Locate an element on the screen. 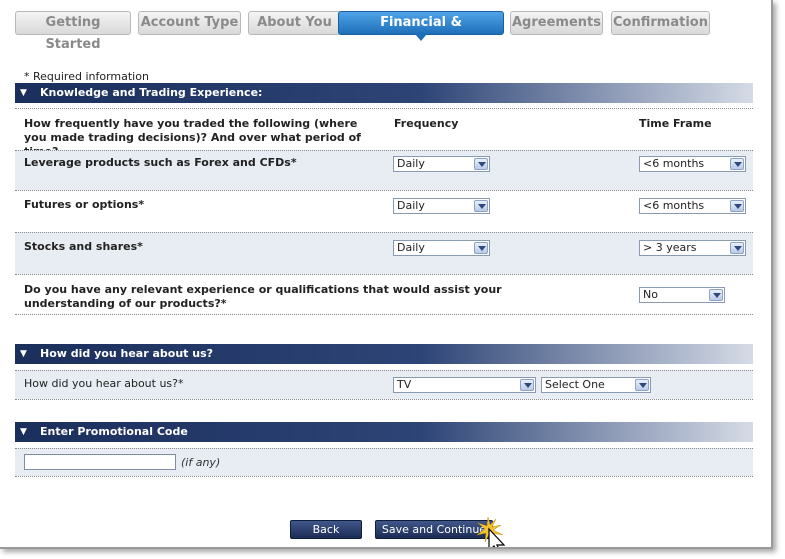  back-button: Back is located at coordinates (326, 529).